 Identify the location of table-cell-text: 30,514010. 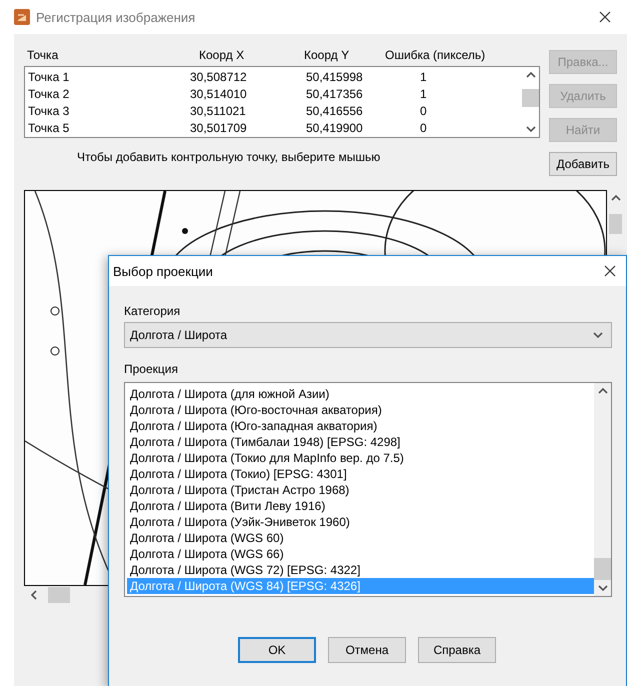
(219, 93).